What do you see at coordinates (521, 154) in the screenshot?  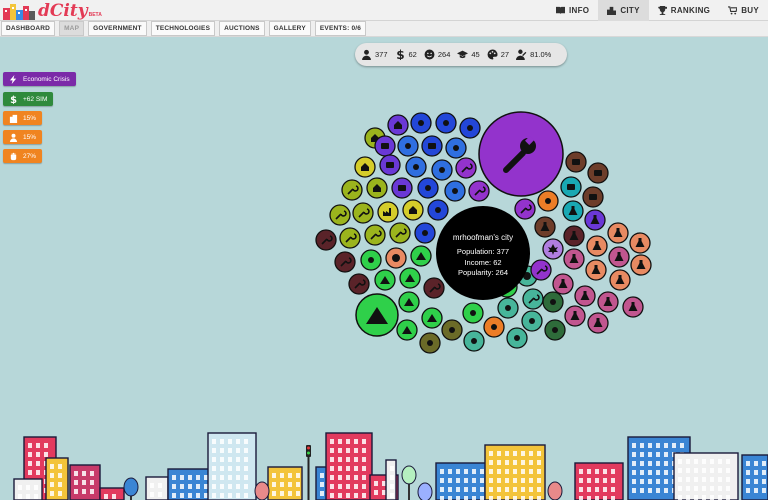 I see `large-wrench-bubble` at bounding box center [521, 154].